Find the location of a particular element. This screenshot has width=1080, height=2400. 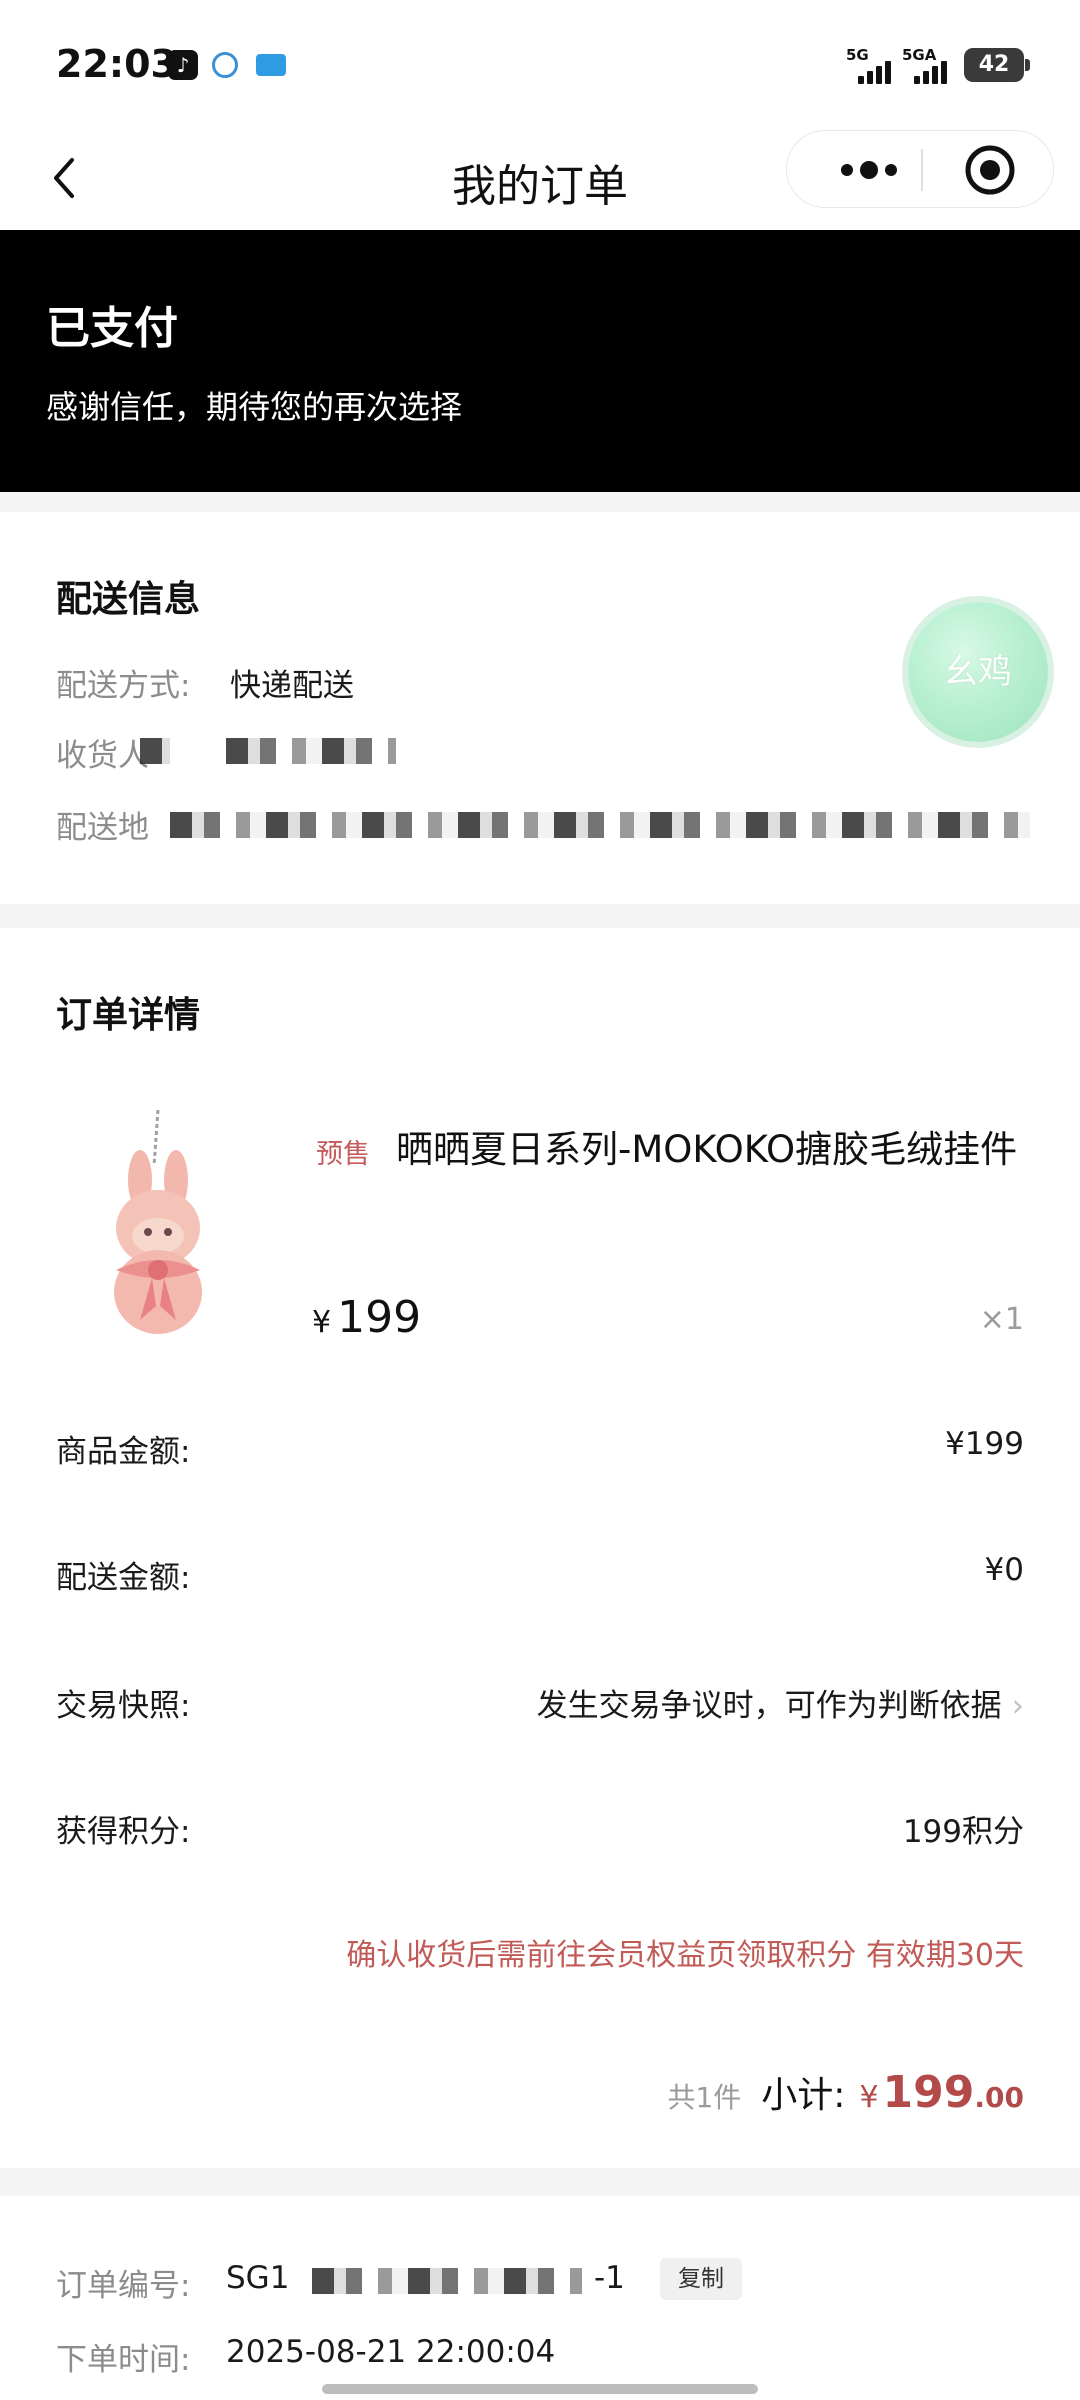

goods-amount-value: ¥199 is located at coordinates (984, 1444).